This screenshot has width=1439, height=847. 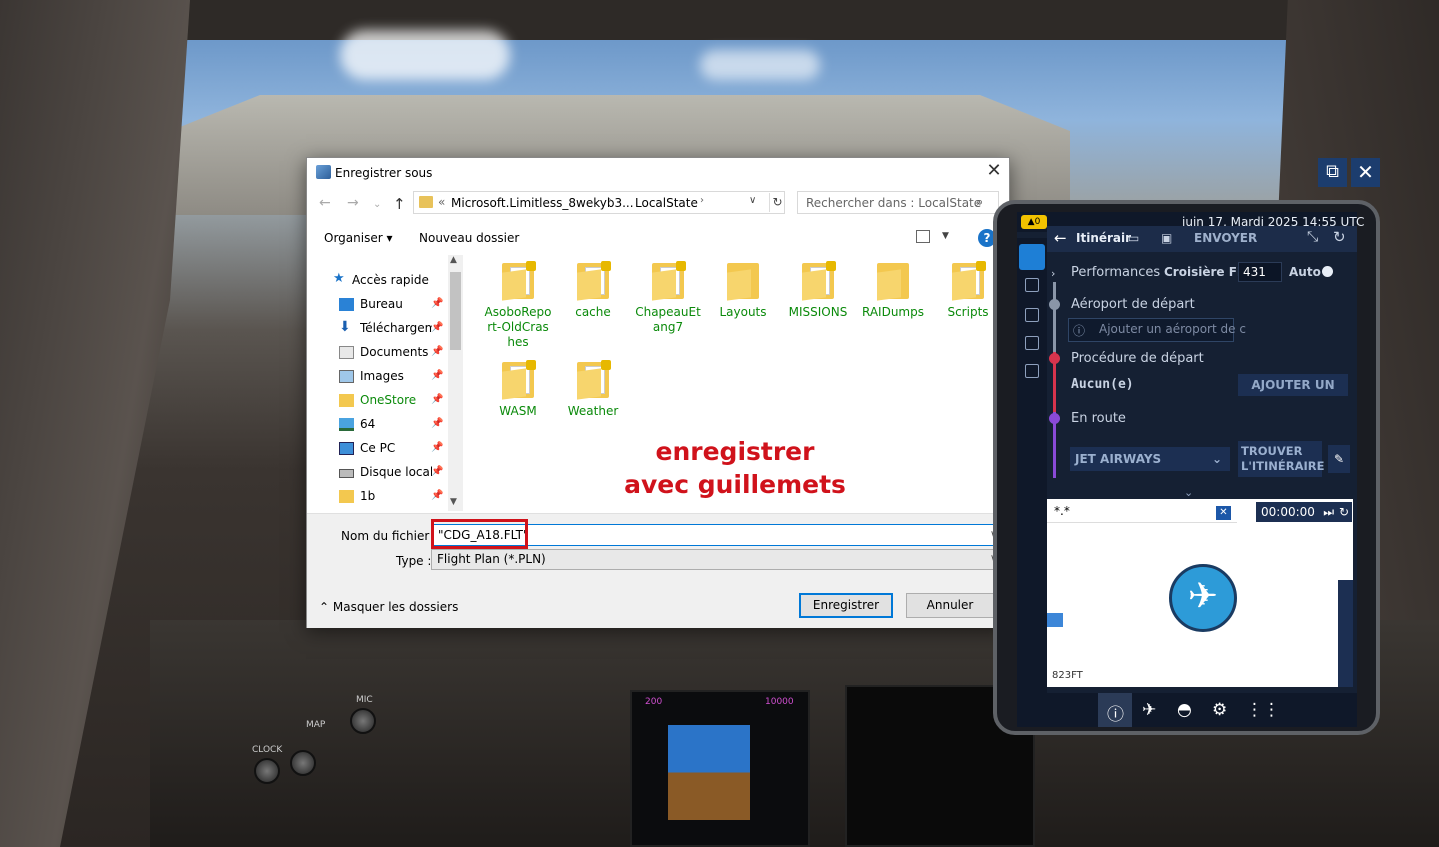 What do you see at coordinates (945, 236) in the screenshot?
I see `chevron-down-icon: ▼` at bounding box center [945, 236].